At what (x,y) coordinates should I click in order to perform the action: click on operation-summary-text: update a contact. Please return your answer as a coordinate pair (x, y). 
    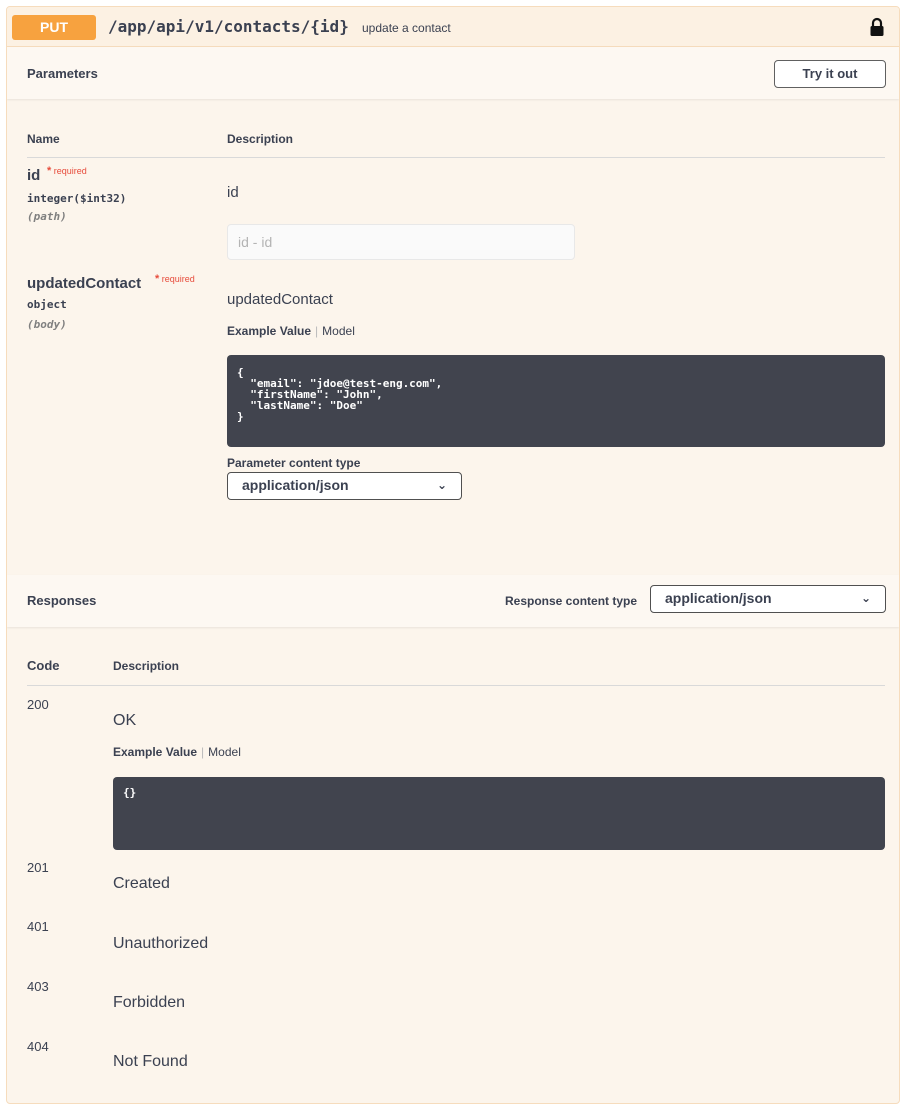
    Looking at the image, I should click on (406, 28).